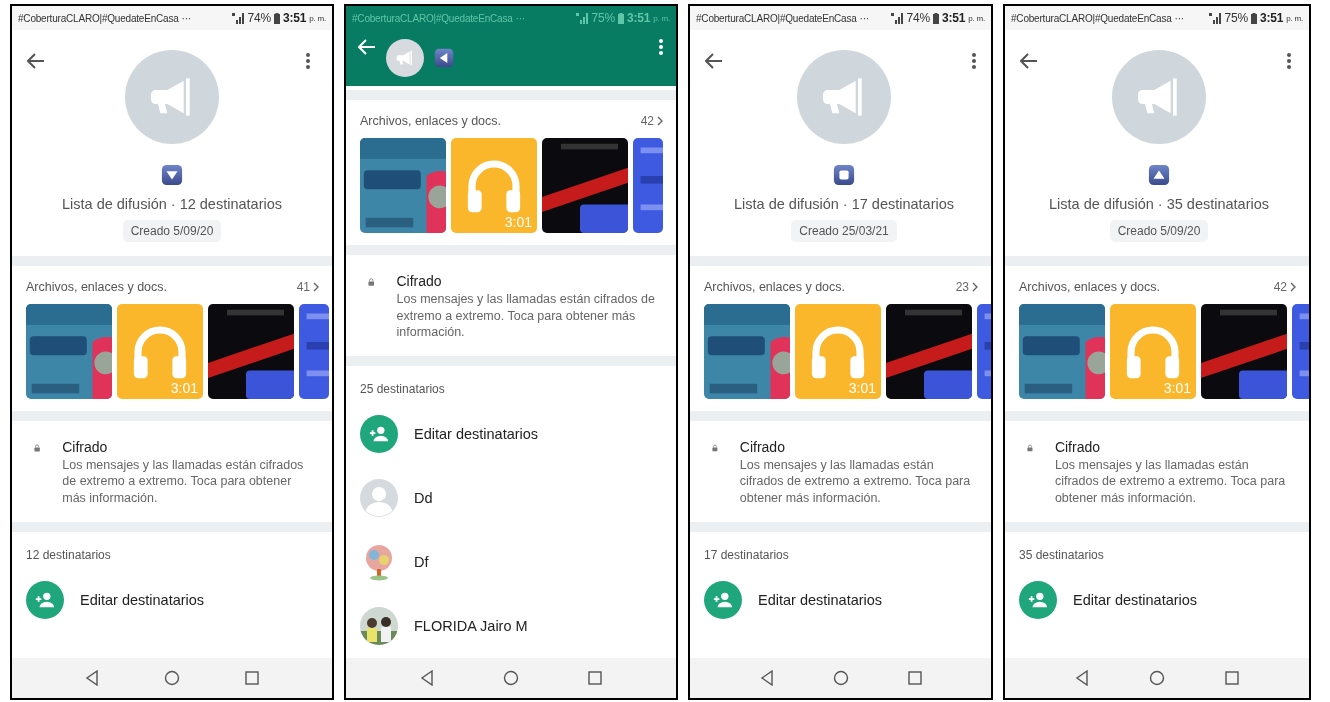  I want to click on recipients-count: 25 destinatarios, so click(403, 389).